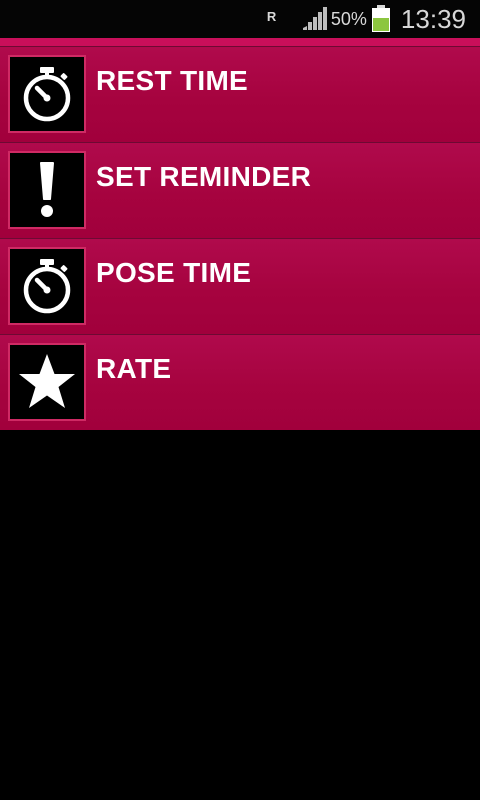  I want to click on status-clock: 13:39, so click(433, 18).